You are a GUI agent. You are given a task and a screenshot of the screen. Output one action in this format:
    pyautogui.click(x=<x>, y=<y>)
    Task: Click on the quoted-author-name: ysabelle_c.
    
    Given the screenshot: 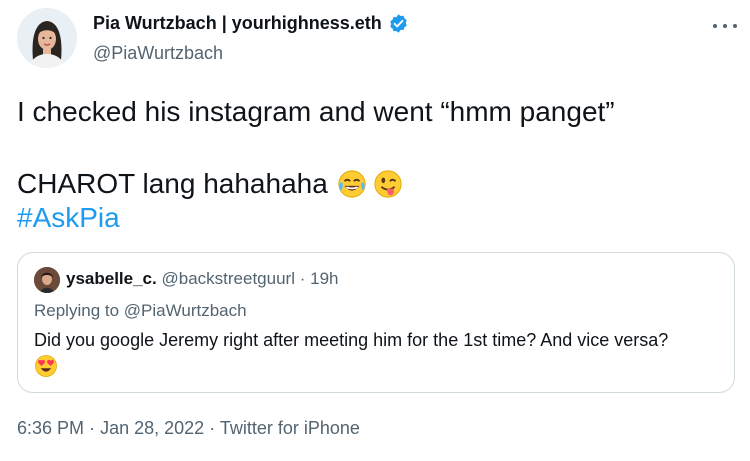 What is the action you would take?
    pyautogui.click(x=111, y=278)
    